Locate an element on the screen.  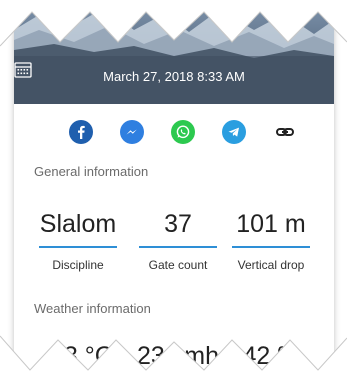
share-row is located at coordinates (174, 135).